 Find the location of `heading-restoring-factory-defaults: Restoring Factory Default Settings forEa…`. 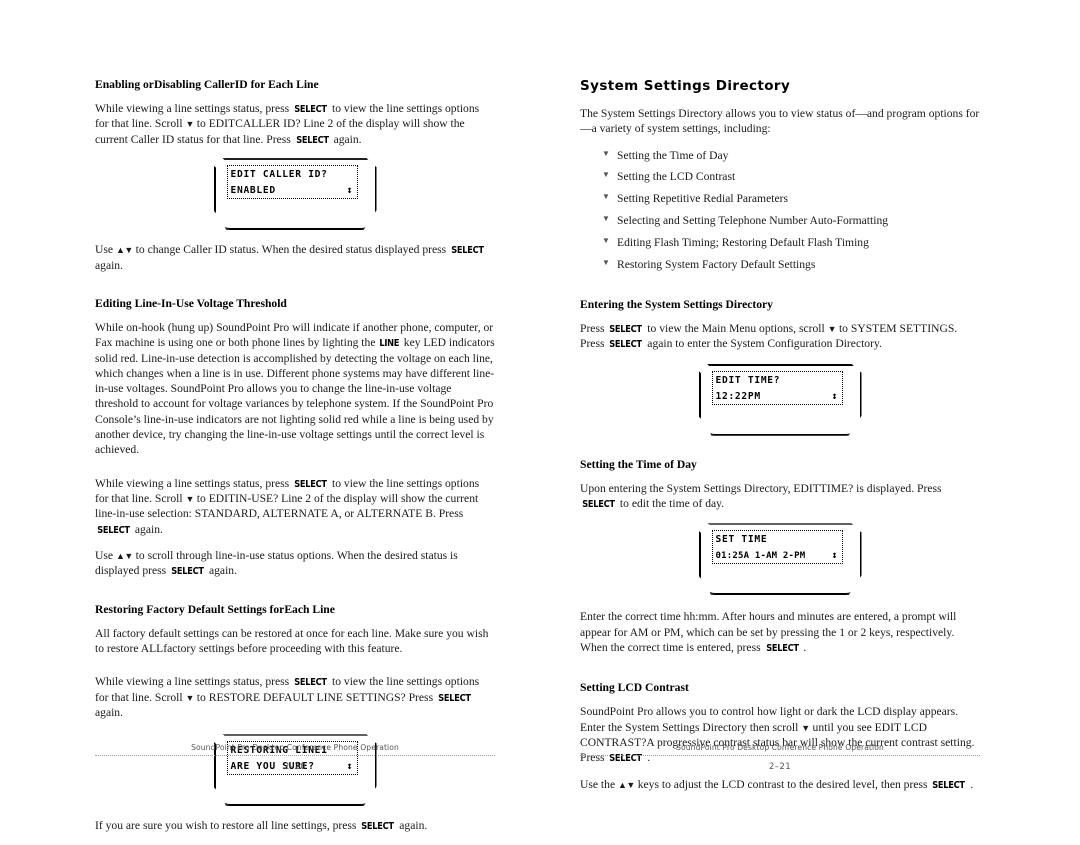

heading-restoring-factory-defaults: Restoring Factory Default Settings forEa… is located at coordinates (215, 609).